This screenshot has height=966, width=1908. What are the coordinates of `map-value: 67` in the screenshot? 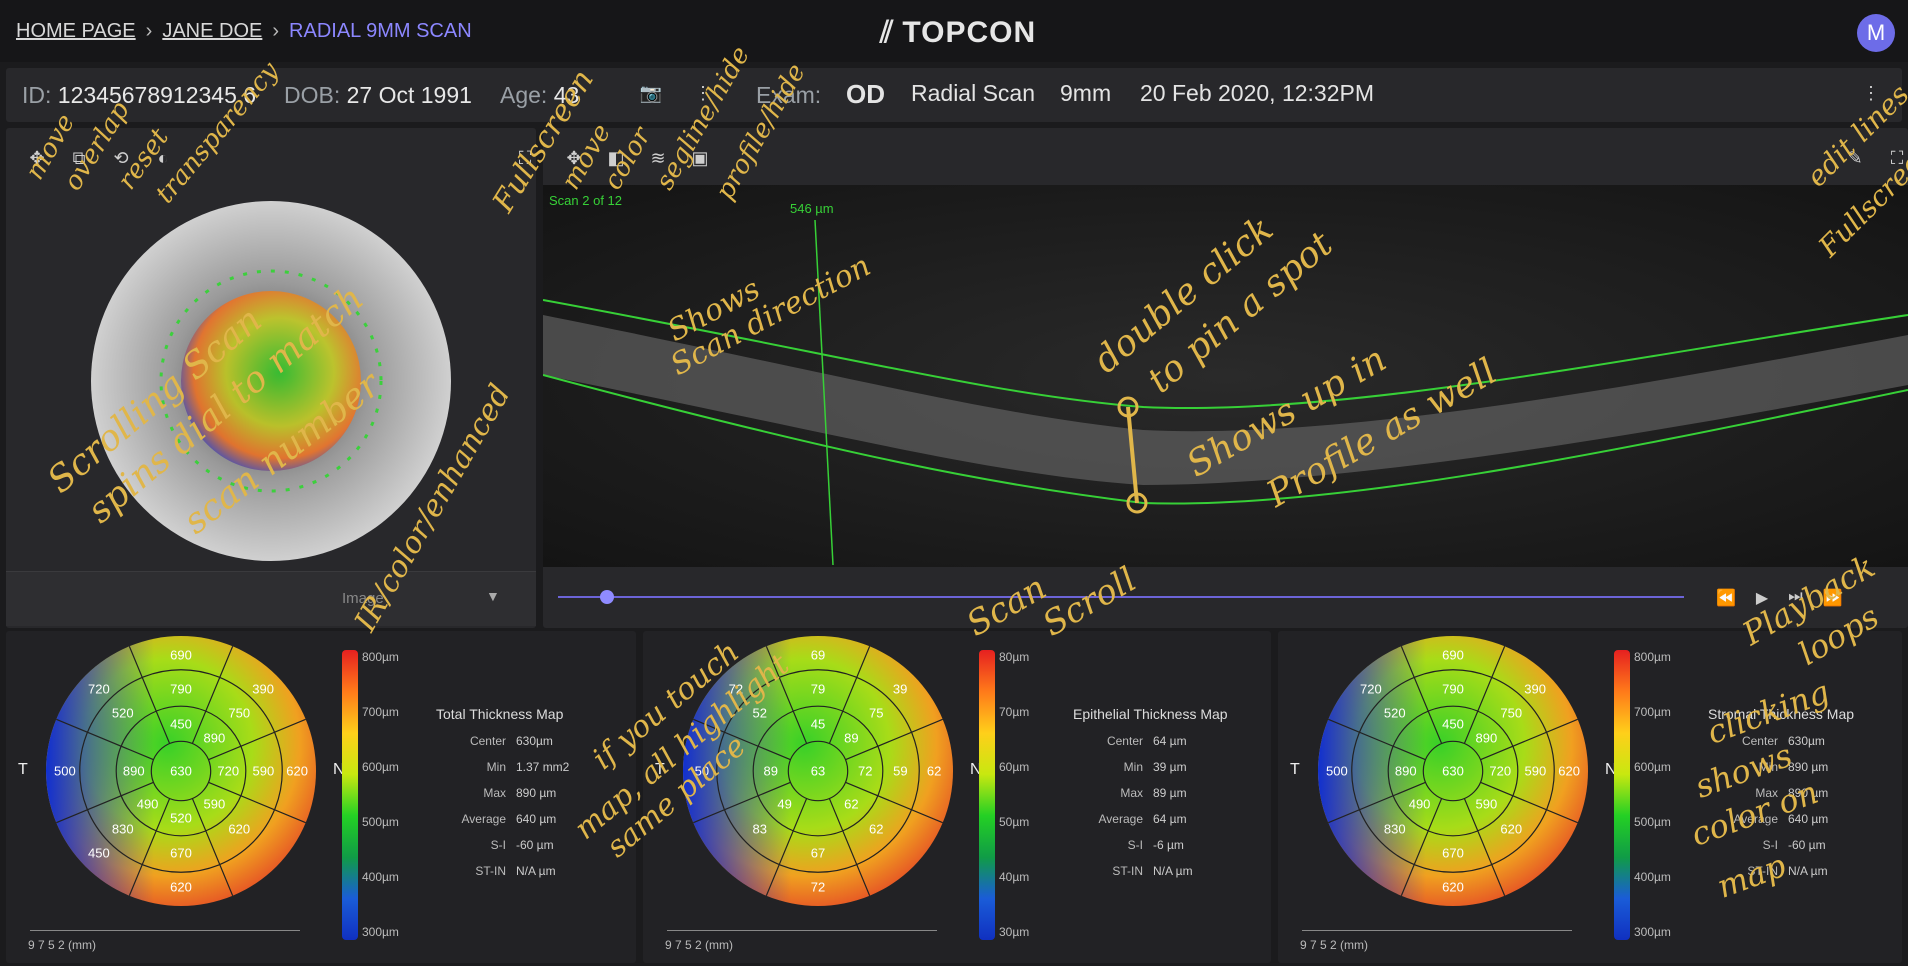 It's located at (818, 853).